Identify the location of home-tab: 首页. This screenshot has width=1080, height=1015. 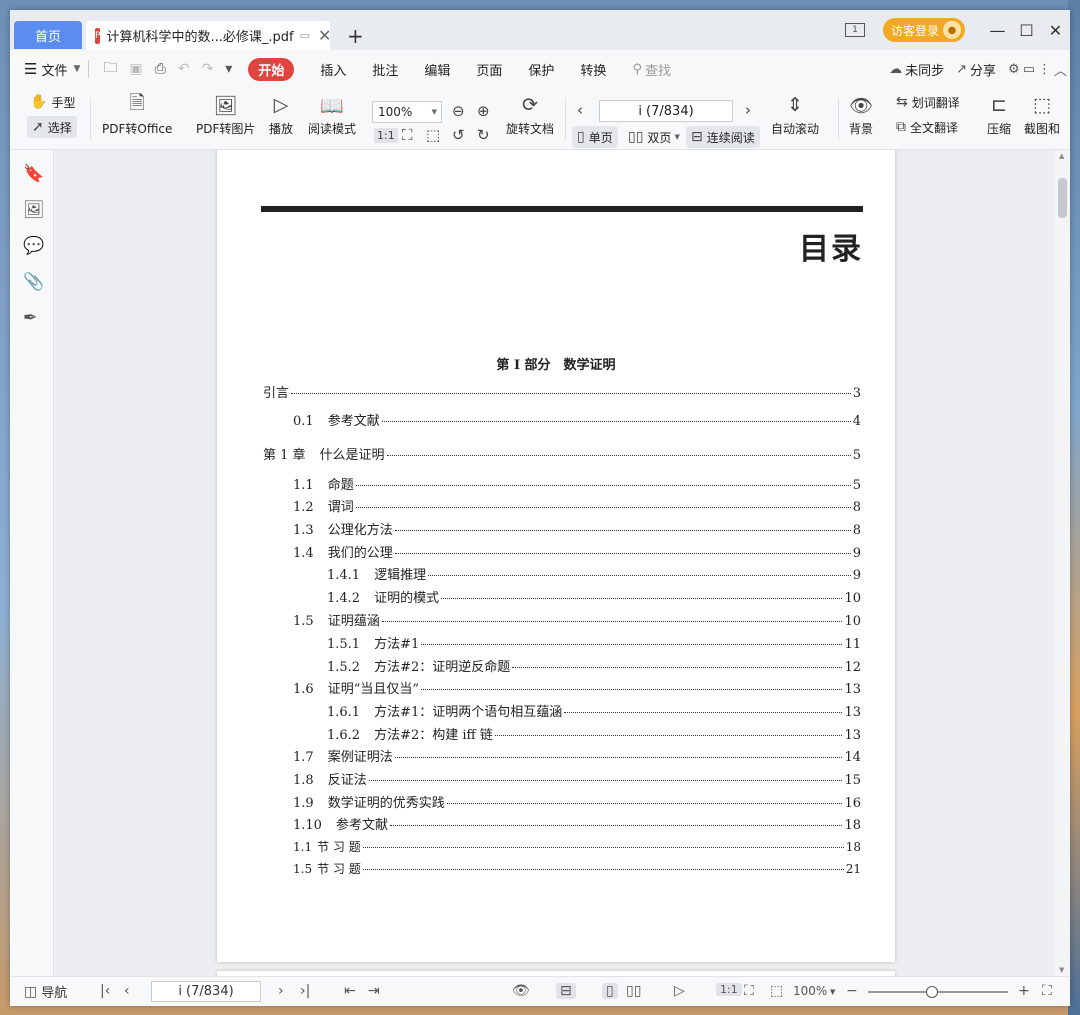
(48, 35).